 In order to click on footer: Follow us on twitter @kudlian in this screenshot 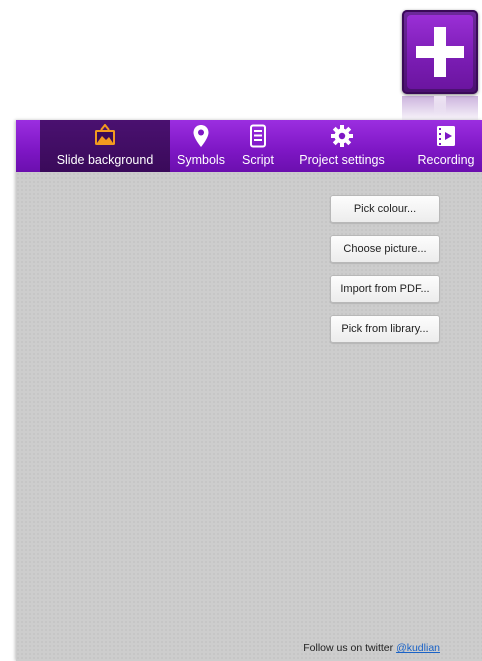, I will do `click(249, 648)`.